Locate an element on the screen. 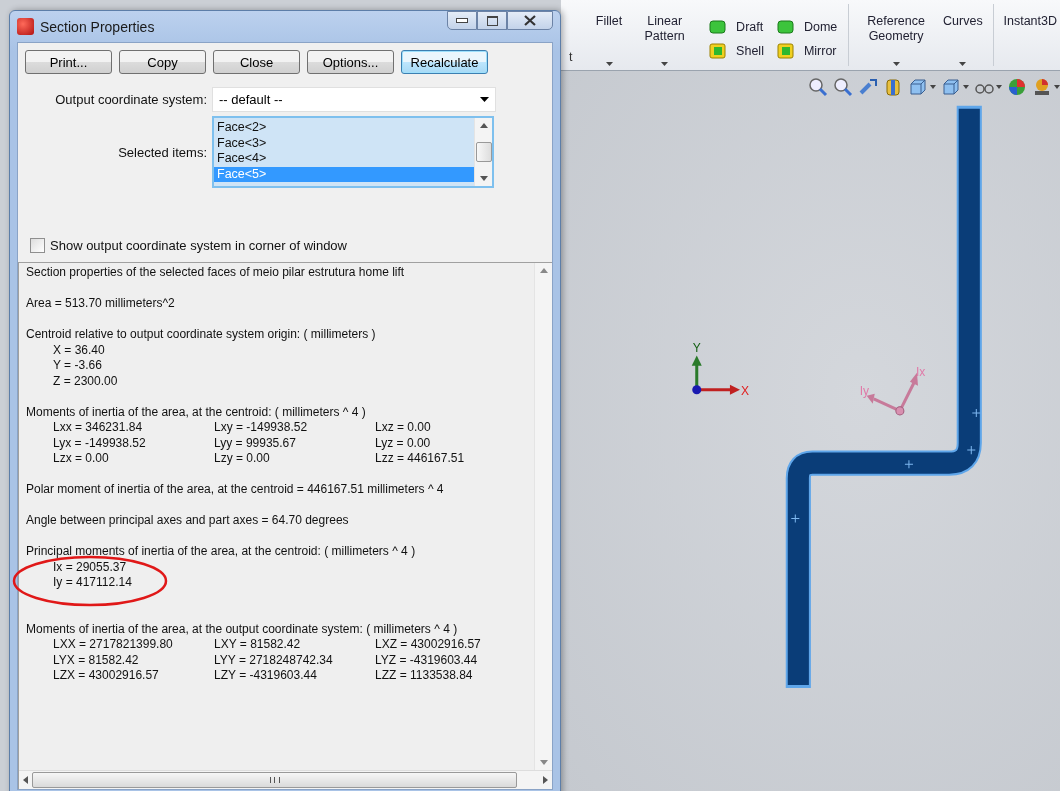  app-logo-icon is located at coordinates (25, 26).